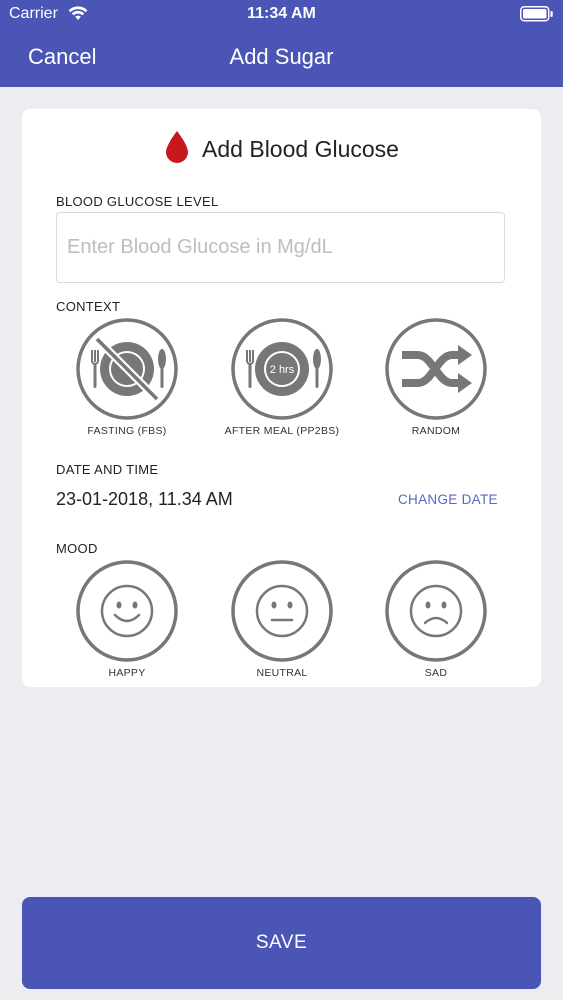 This screenshot has width=563, height=1000. Describe the element at coordinates (127, 673) in the screenshot. I see `mood-option-label: HAPPY` at that location.